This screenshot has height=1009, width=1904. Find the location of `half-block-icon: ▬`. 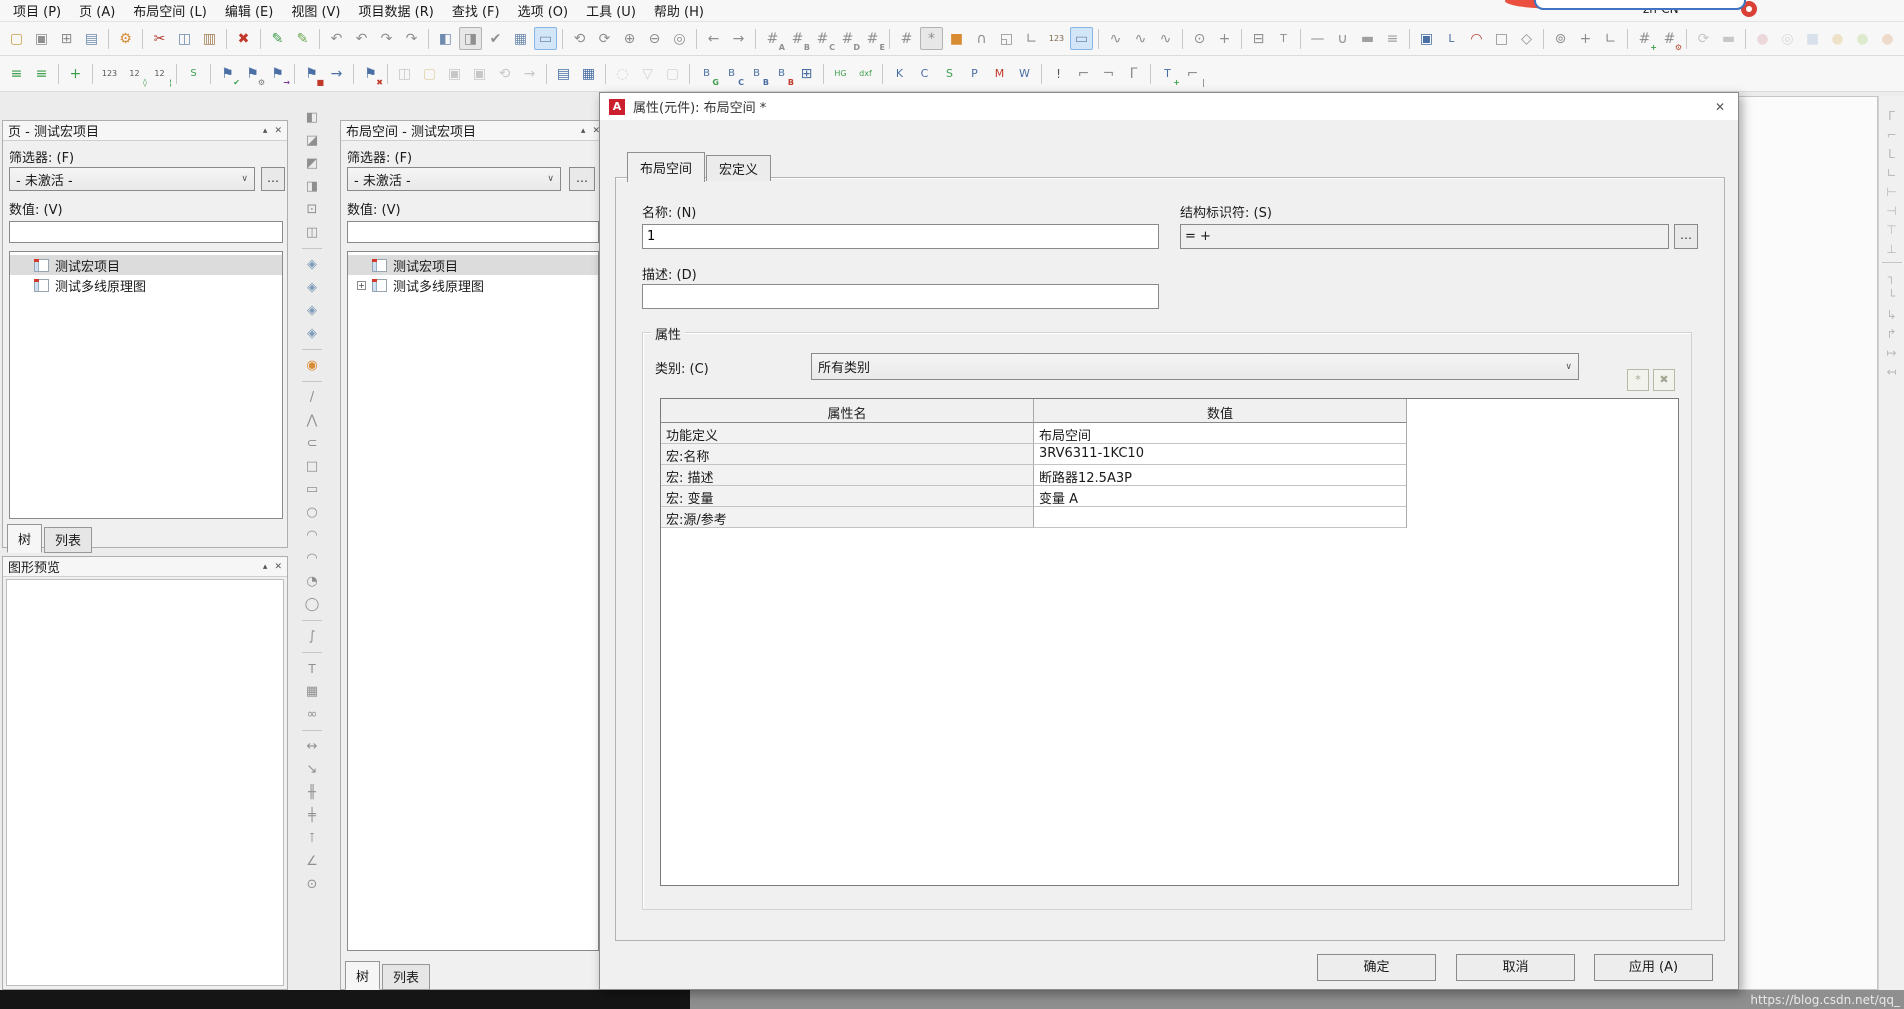

half-block-icon: ▬ is located at coordinates (1367, 38).